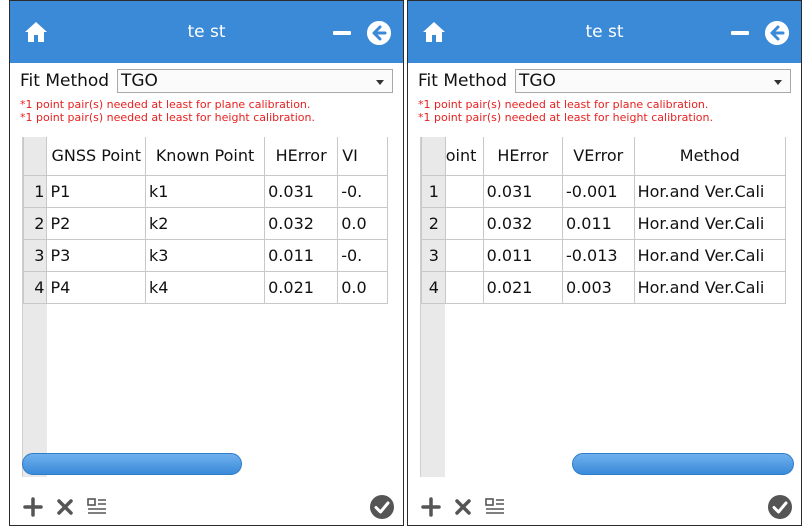 The width and height of the screenshot is (802, 526). I want to click on verror-cell: -0.001, so click(598, 191).